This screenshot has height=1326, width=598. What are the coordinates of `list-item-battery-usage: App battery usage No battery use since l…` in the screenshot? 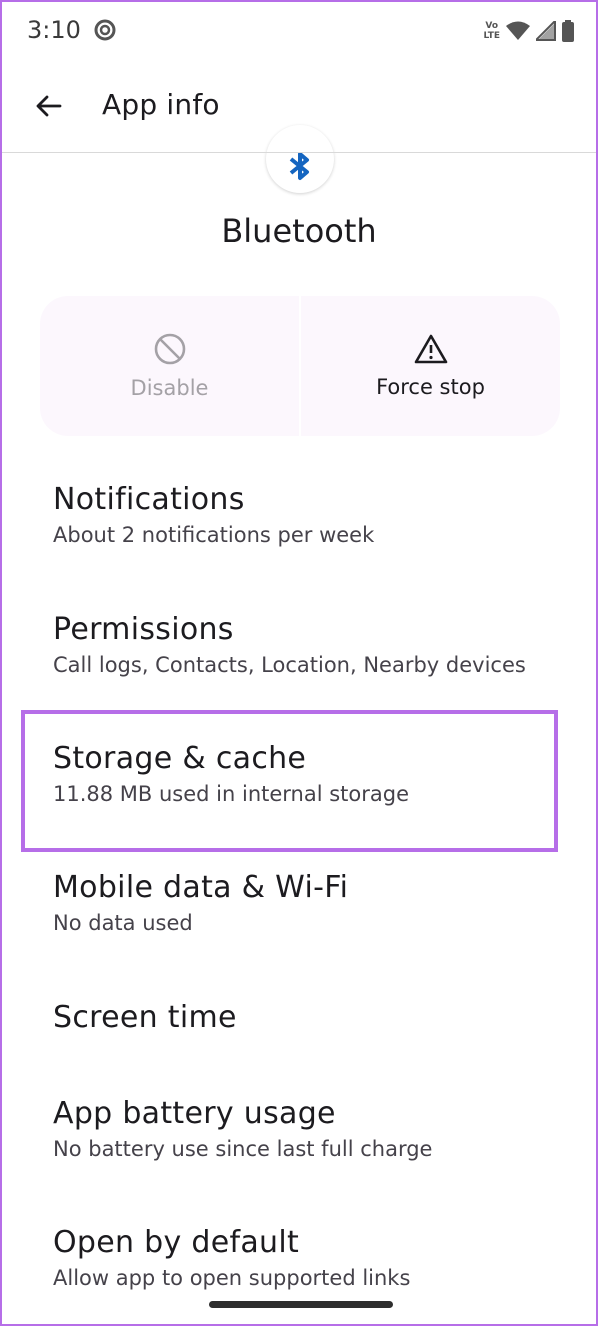 It's located at (299, 1156).